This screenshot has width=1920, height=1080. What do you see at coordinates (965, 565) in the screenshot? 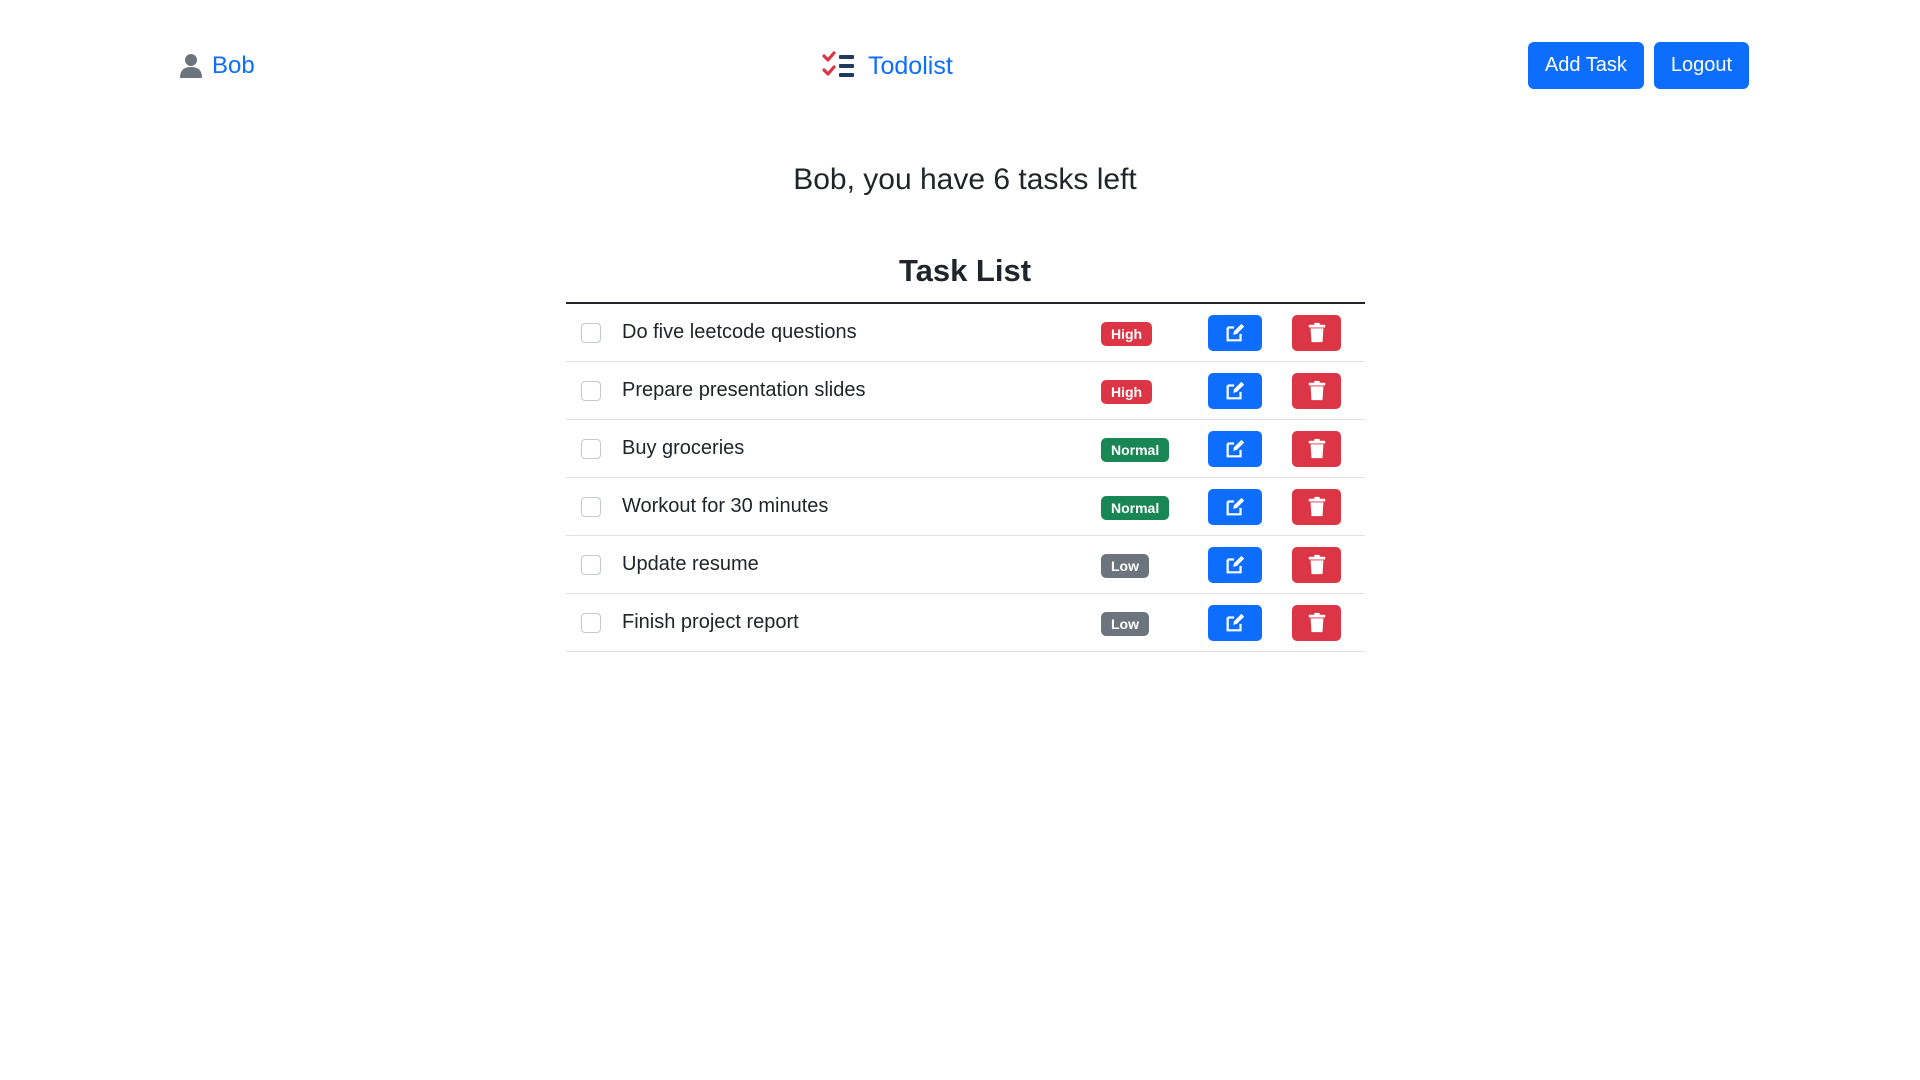
I see `table-row: Update resume Low` at bounding box center [965, 565].